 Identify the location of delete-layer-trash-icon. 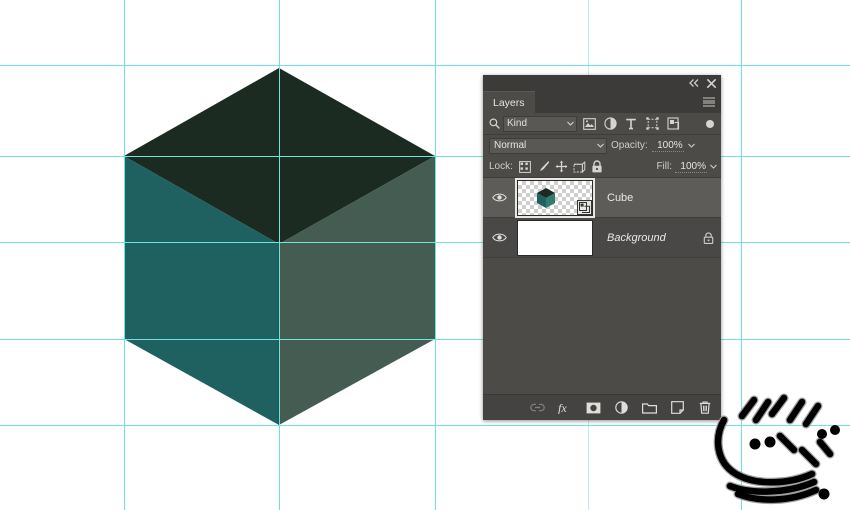
(705, 408).